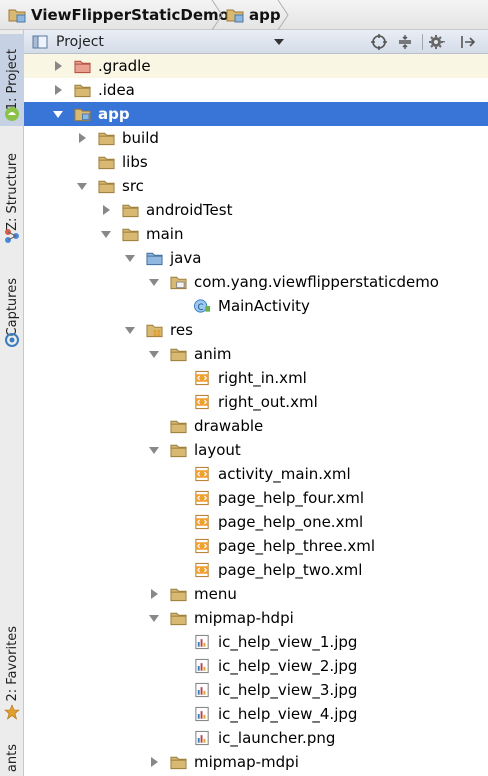 The width and height of the screenshot is (488, 776). I want to click on camera-icon, so click(12, 340).